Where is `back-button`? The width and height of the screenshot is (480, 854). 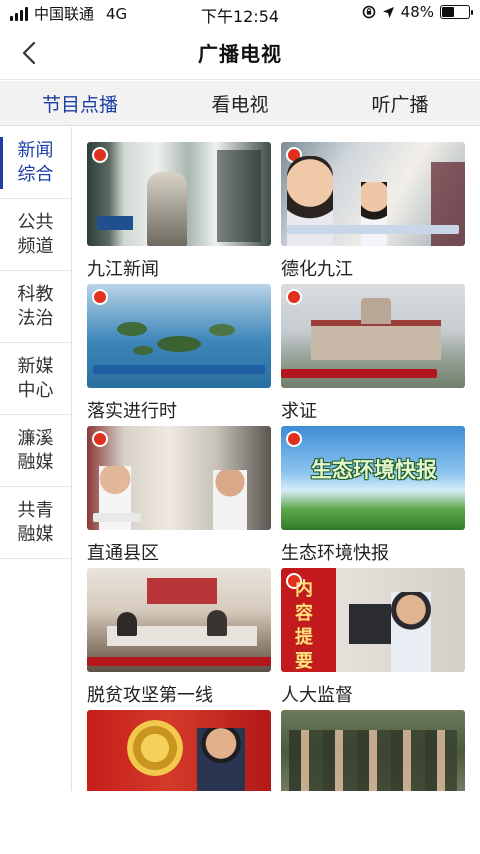
back-button is located at coordinates (29, 53).